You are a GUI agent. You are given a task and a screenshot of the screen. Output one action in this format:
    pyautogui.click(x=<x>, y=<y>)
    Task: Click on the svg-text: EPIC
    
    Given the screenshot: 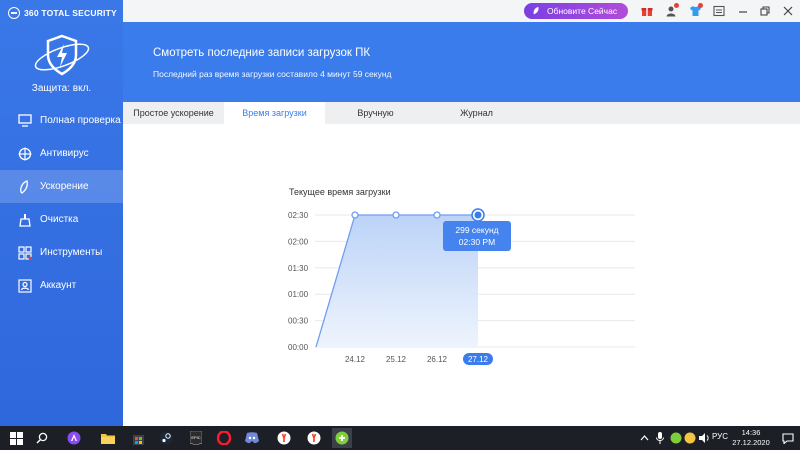 What is the action you would take?
    pyautogui.click(x=195, y=437)
    